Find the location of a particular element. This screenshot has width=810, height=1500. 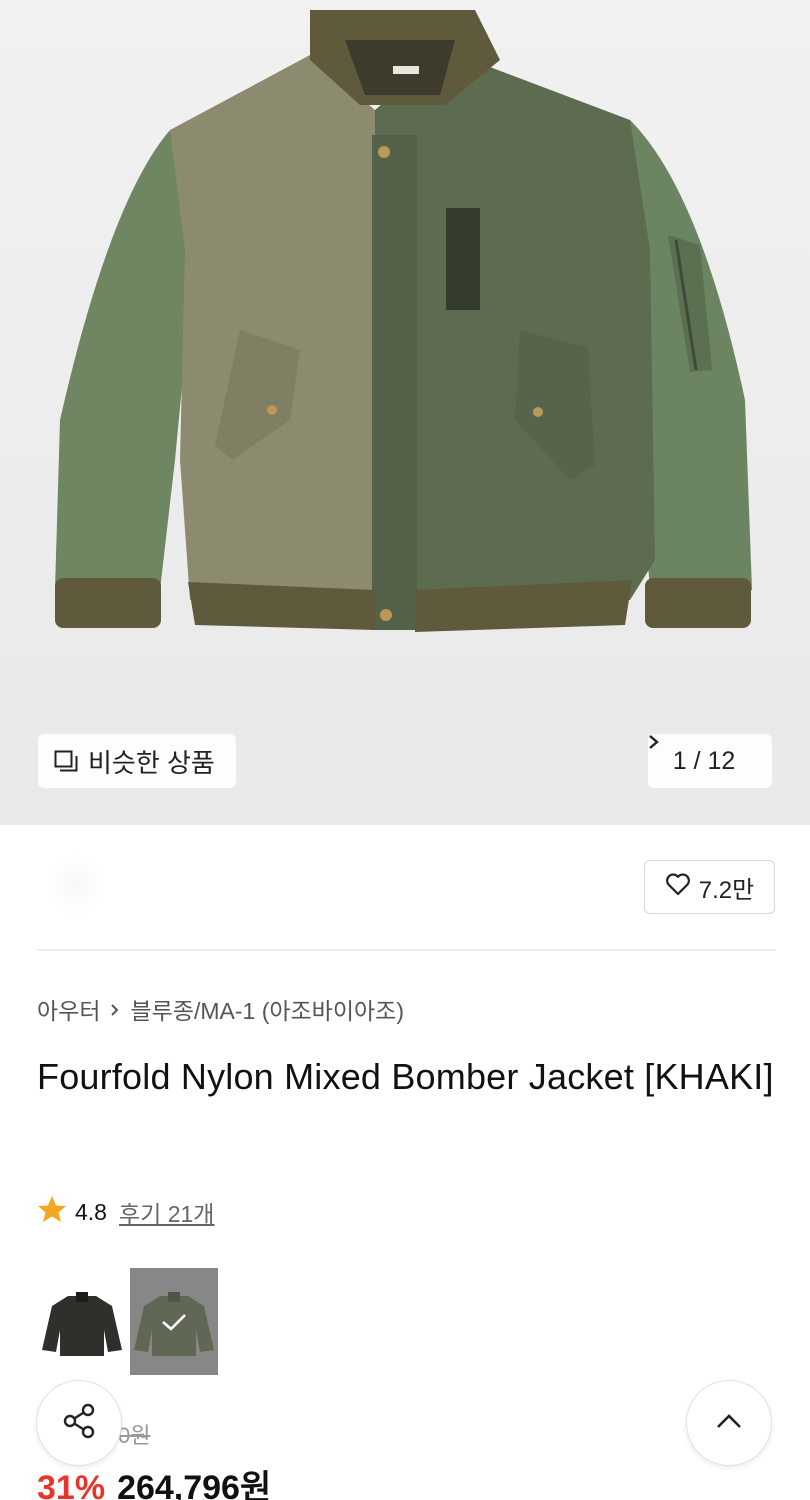

divider is located at coordinates (406, 950).